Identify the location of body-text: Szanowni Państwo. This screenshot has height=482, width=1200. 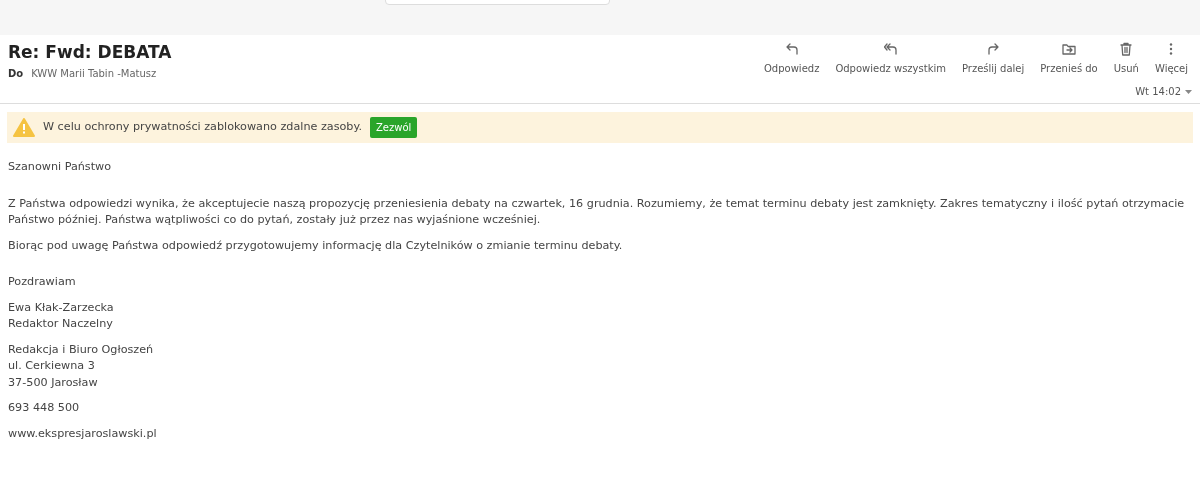
(60, 167).